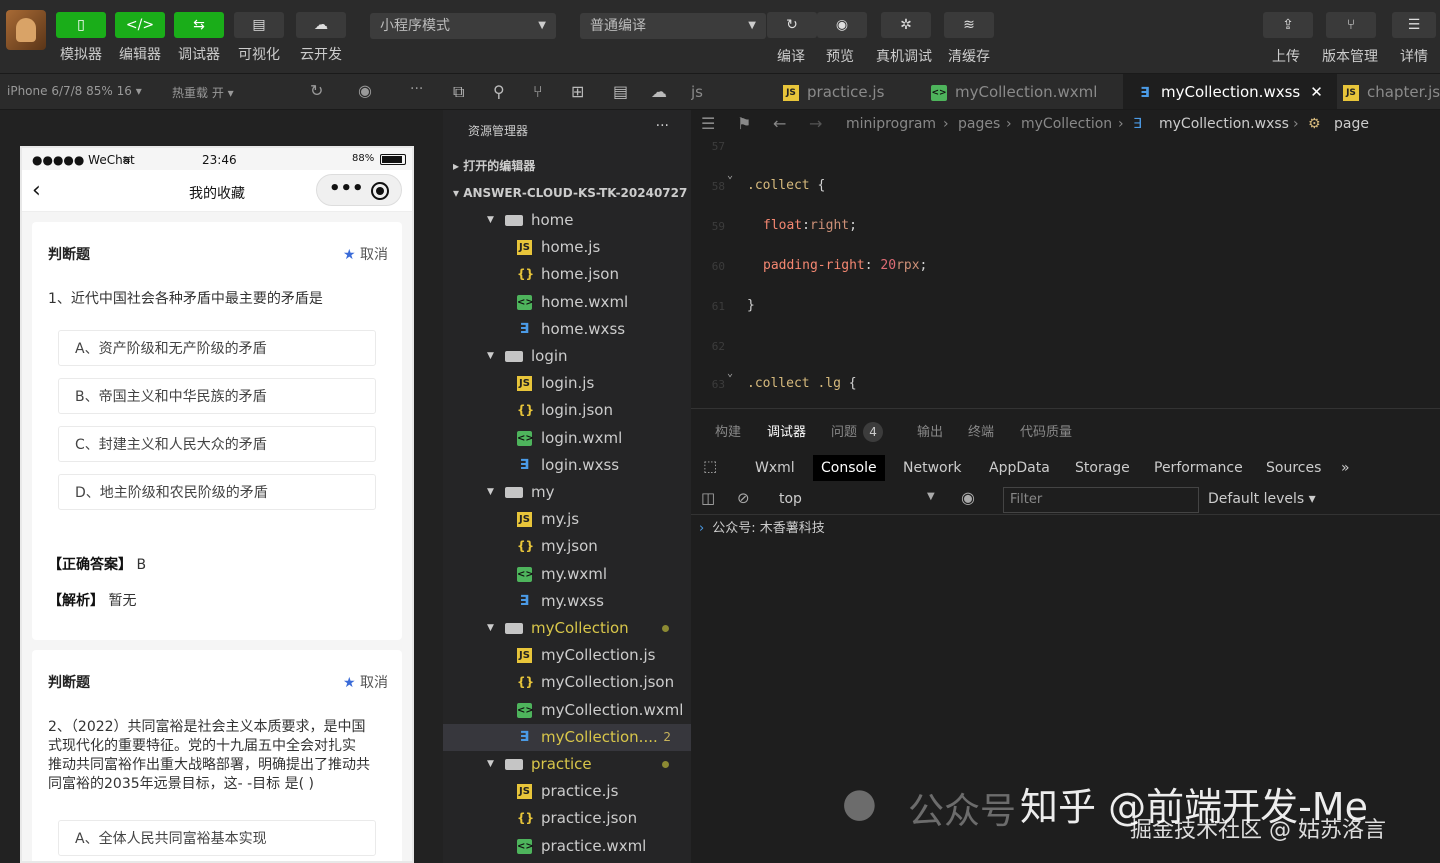  Describe the element at coordinates (1198, 468) in the screenshot. I see `panel-performance: Performance` at that location.